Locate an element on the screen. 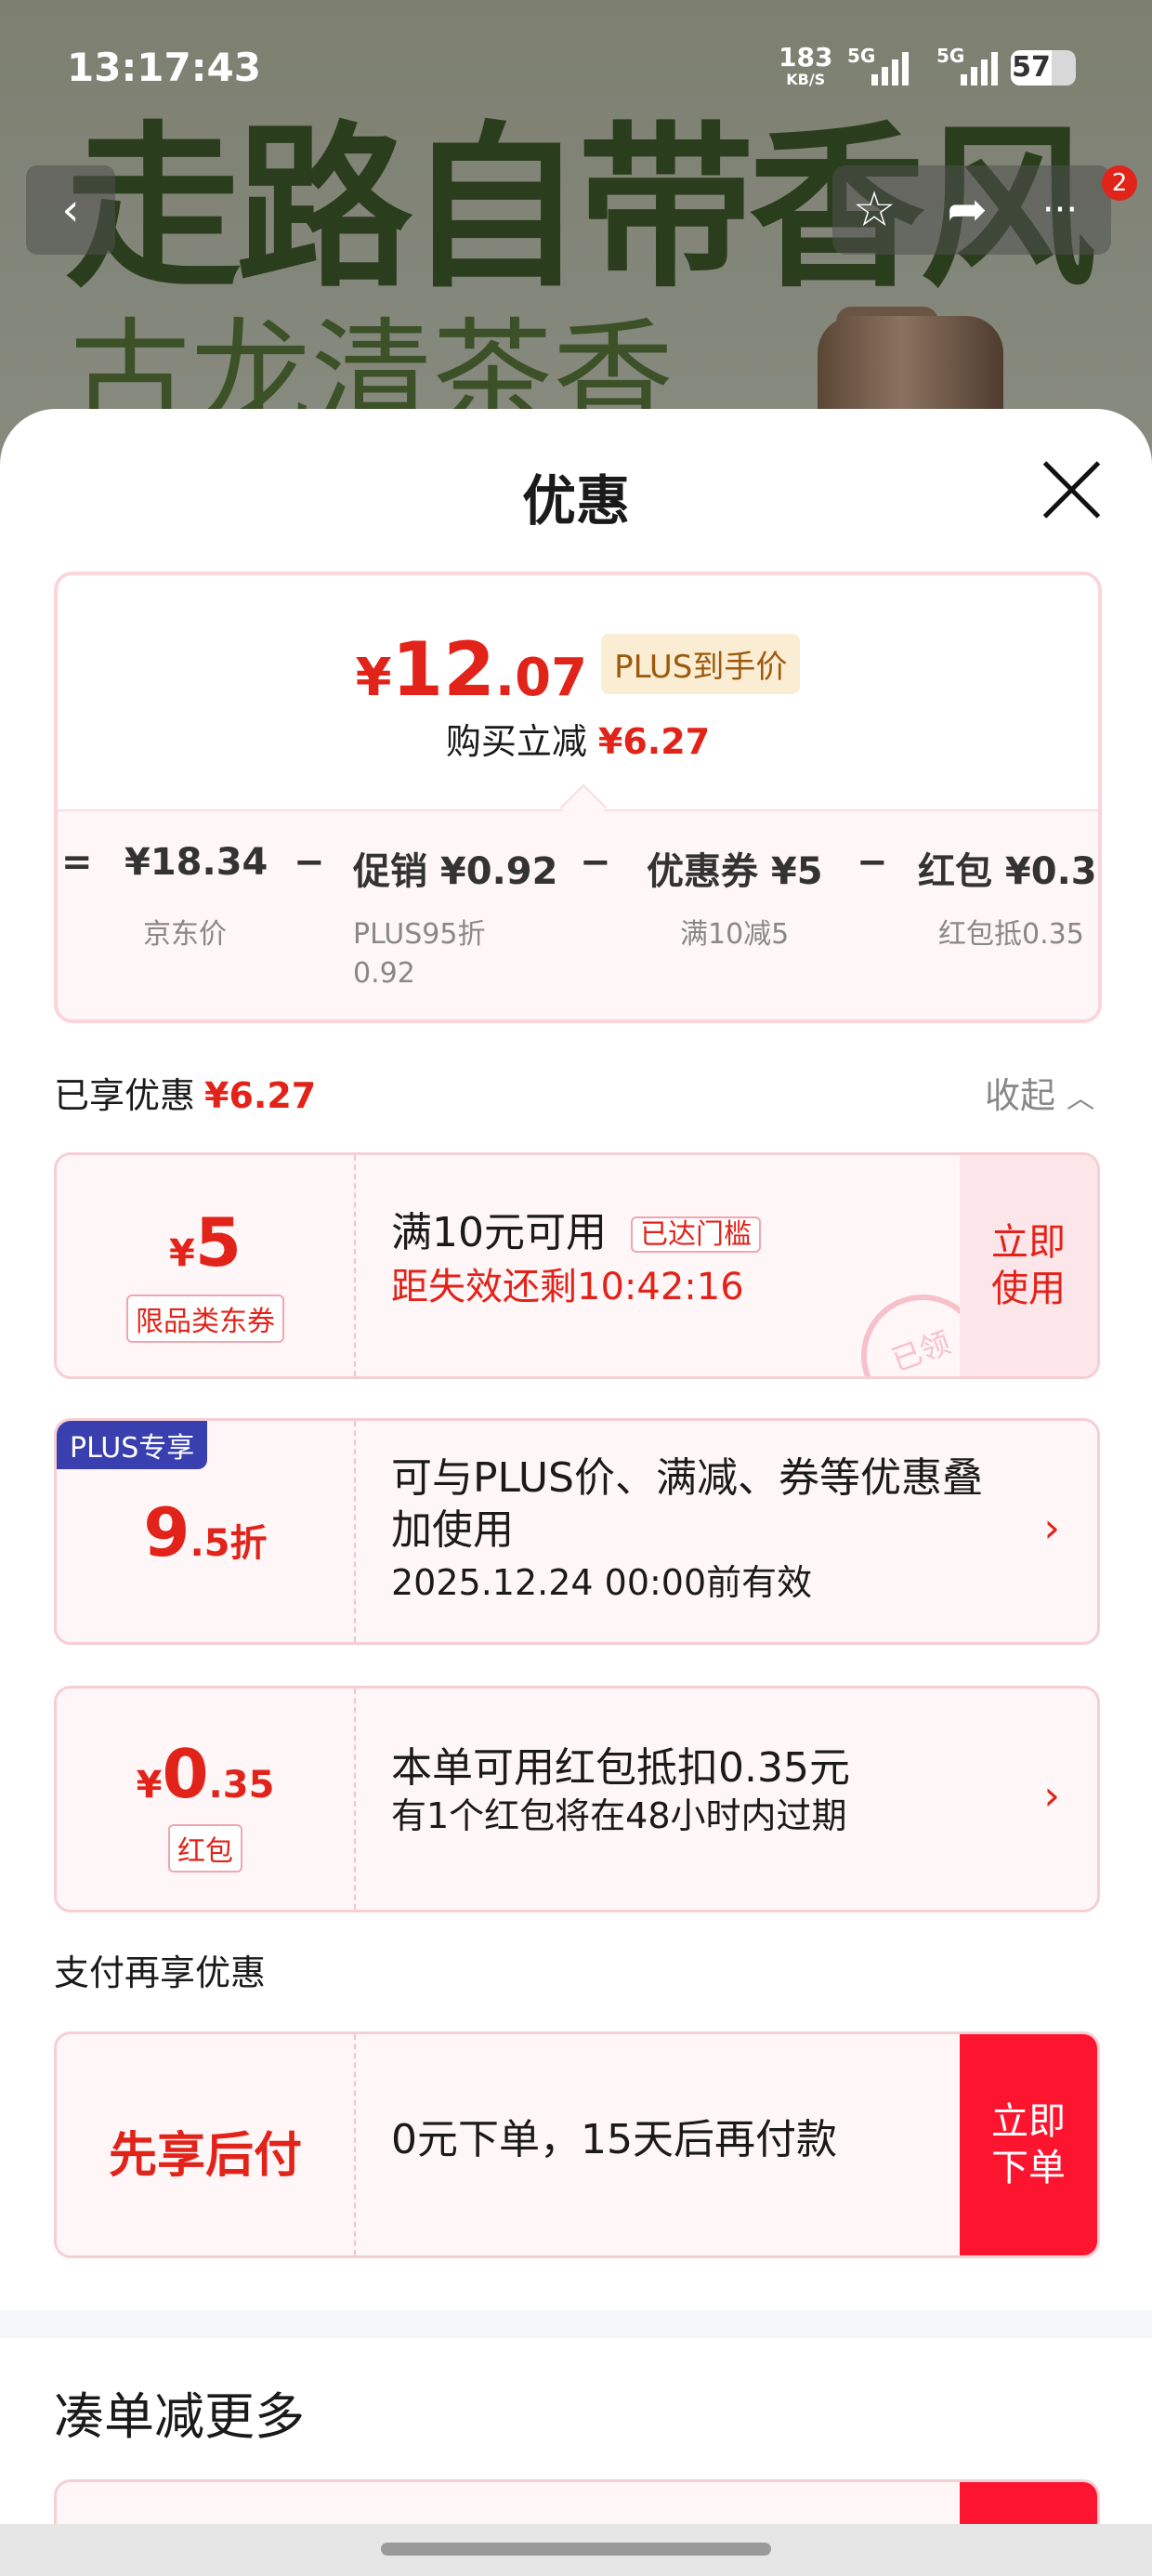 The image size is (1152, 2576). redpacket-description: 本单可用红包抵扣0.35元 有1个红包将在48小时内过期 is located at coordinates (620, 1789).